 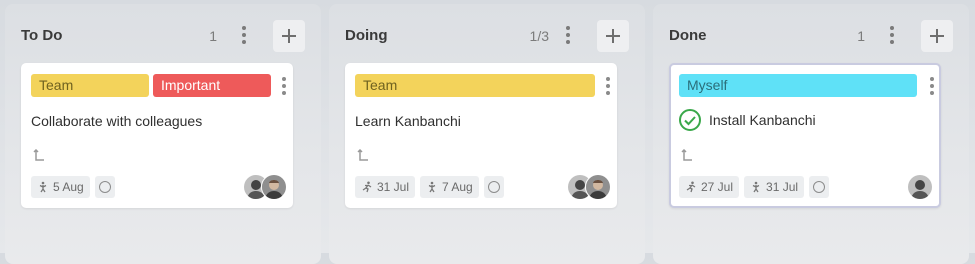 I want to click on column-title: Doing, so click(x=366, y=35).